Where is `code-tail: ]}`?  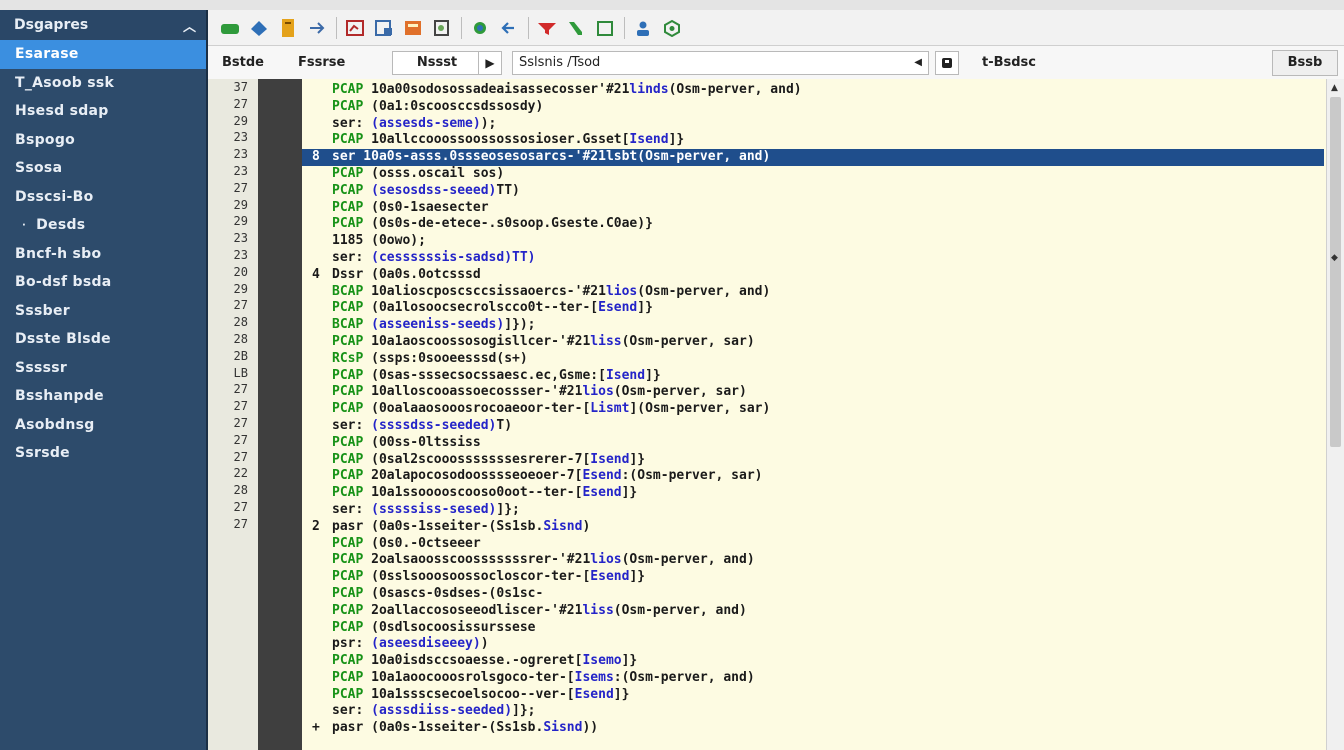
code-tail: ]} is located at coordinates (629, 661).